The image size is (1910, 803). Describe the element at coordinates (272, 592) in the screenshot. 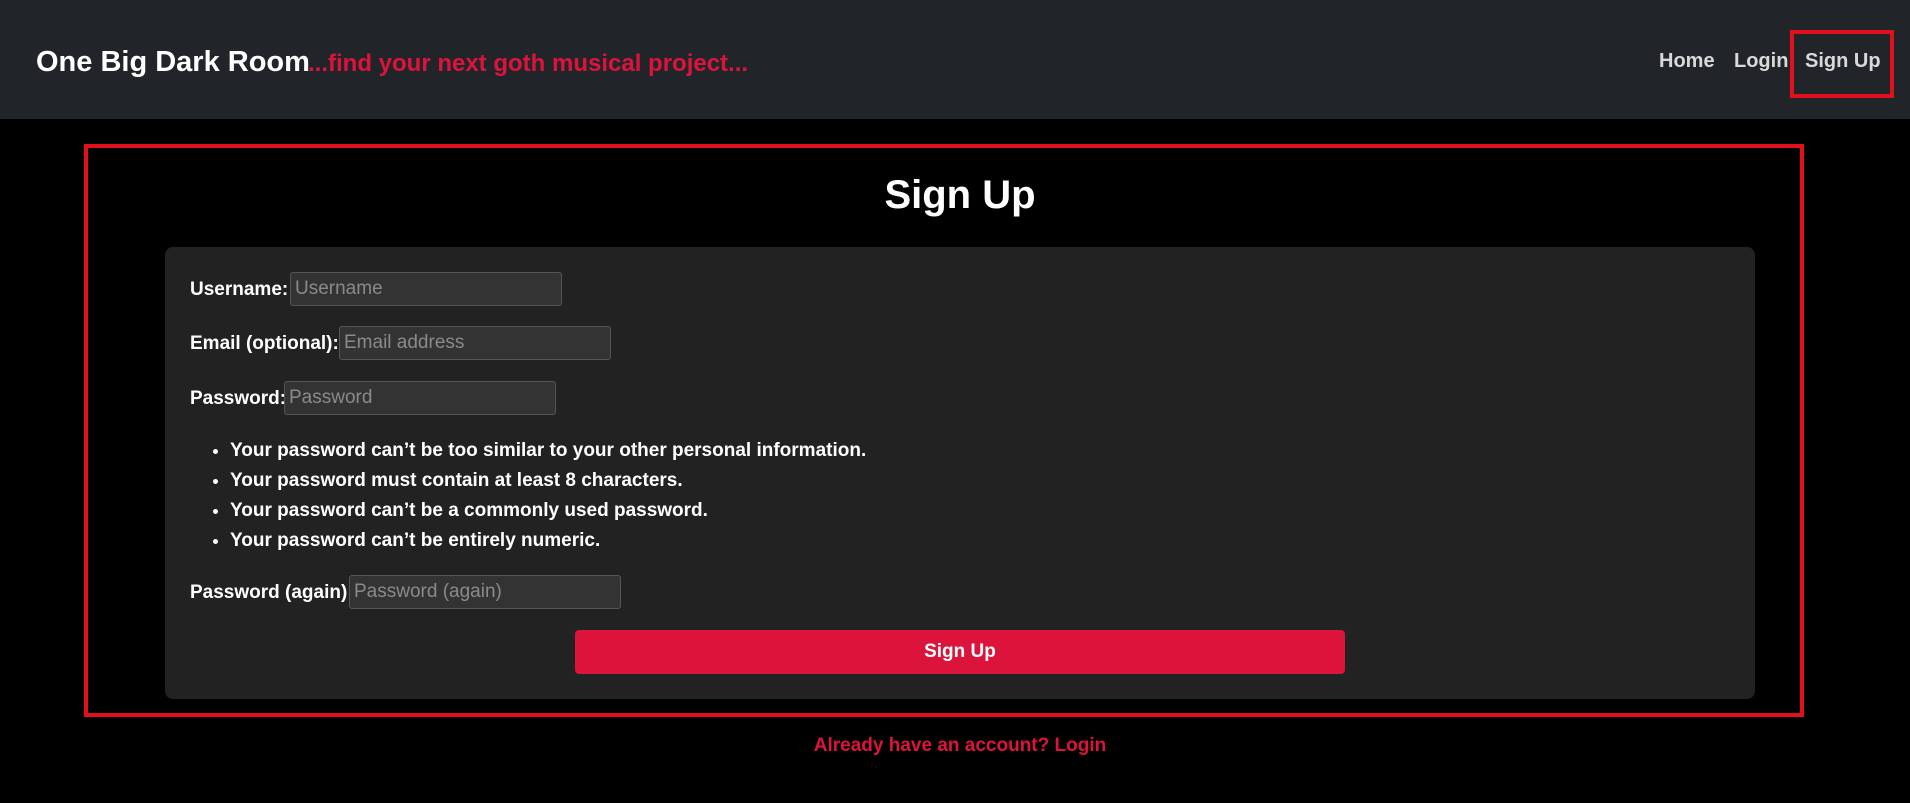

I see `password-again-label: Password (again):` at that location.